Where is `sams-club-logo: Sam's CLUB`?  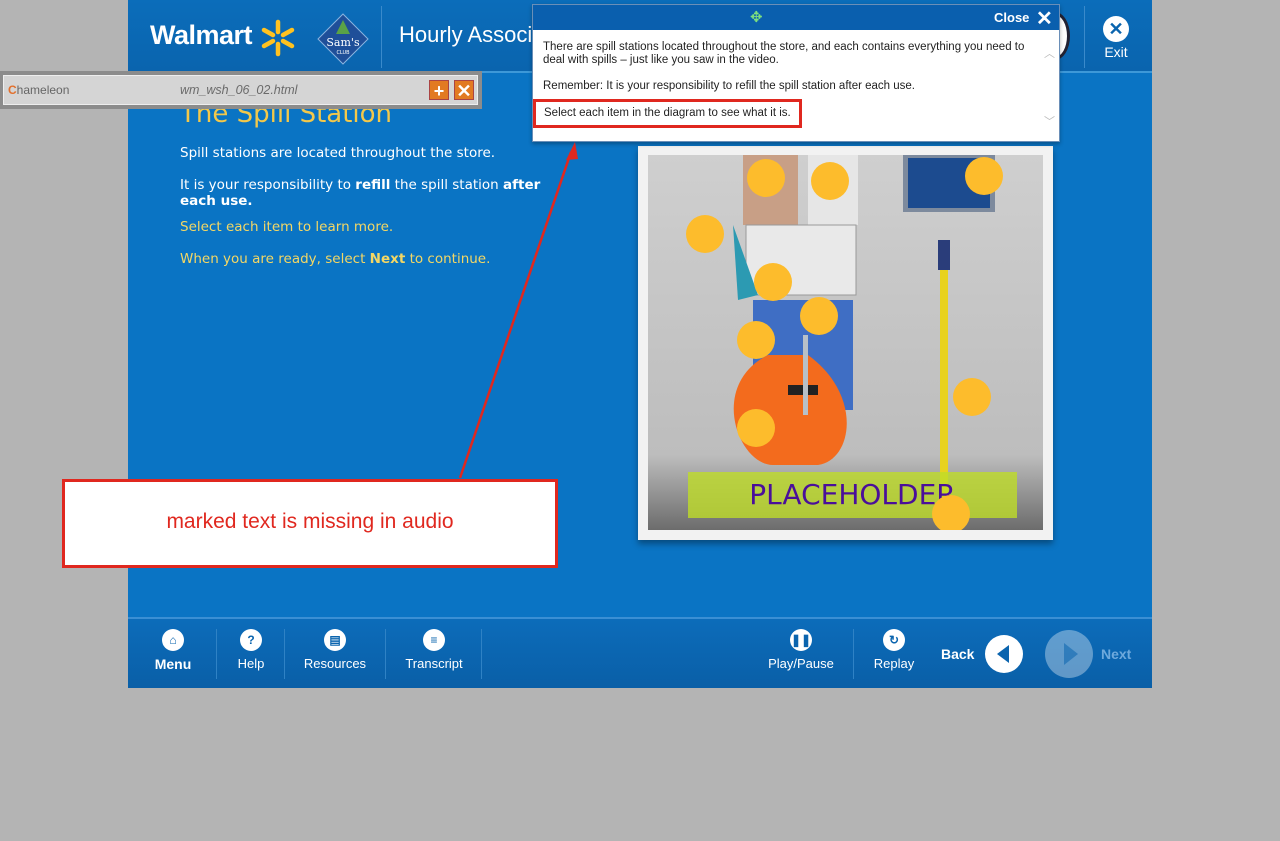
sams-club-logo: Sam's CLUB is located at coordinates (343, 39).